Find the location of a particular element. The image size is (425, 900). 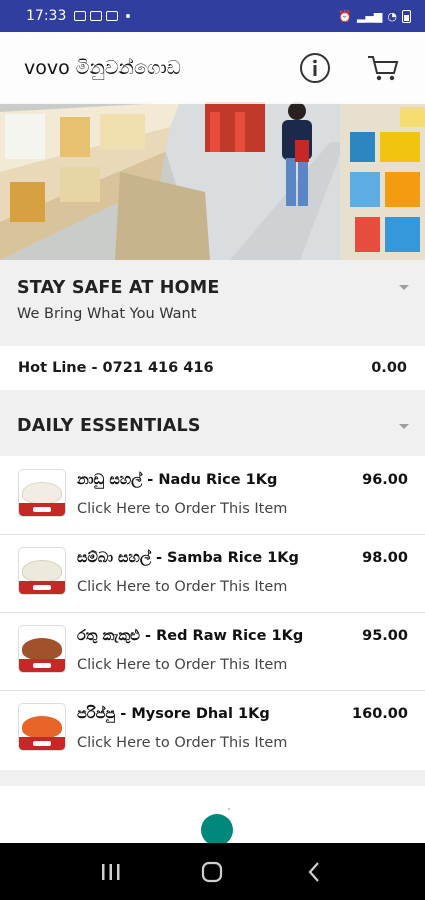

home-icon is located at coordinates (212, 871).